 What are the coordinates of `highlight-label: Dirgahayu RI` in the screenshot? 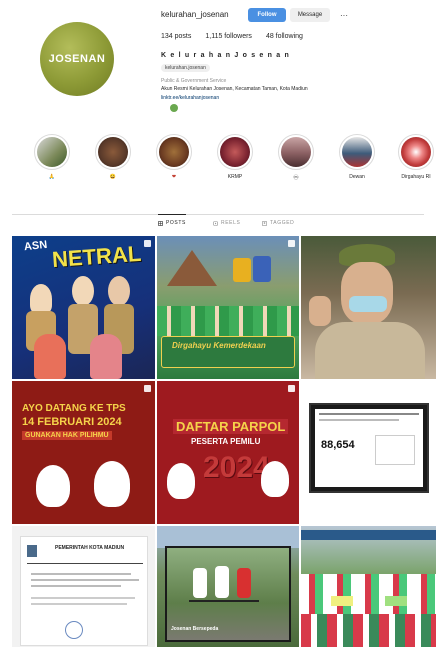 It's located at (416, 177).